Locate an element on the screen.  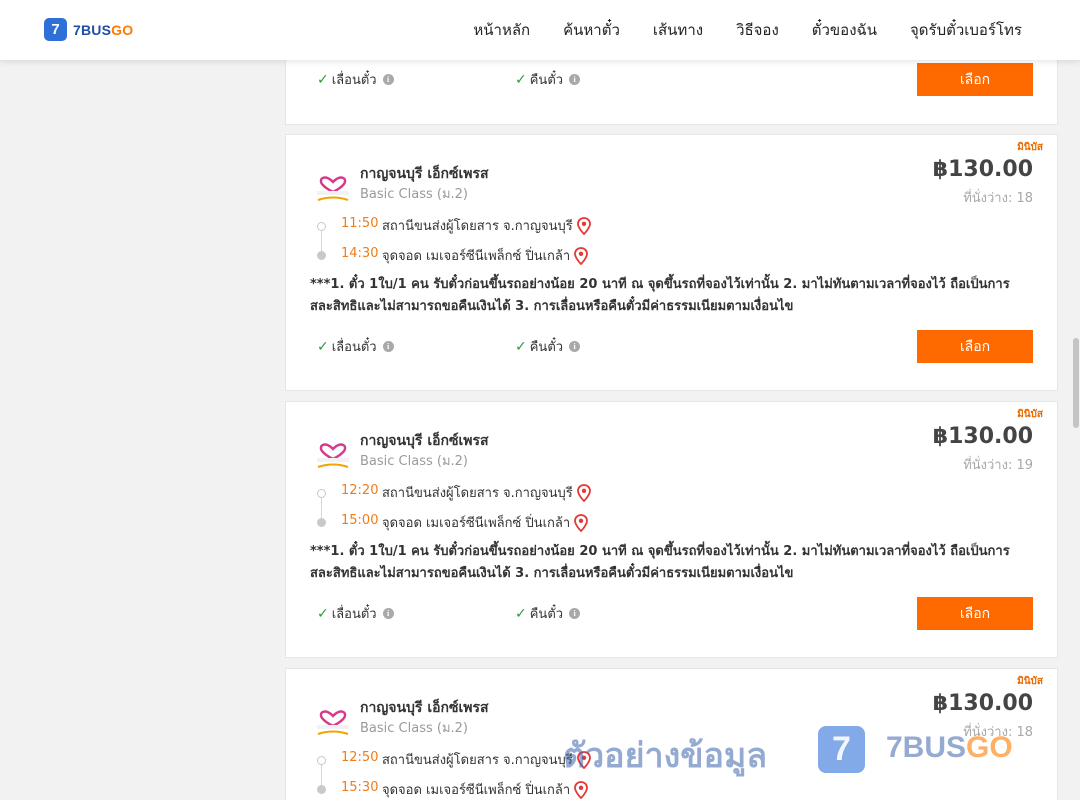
departure-time: 11:50 is located at coordinates (360, 223).